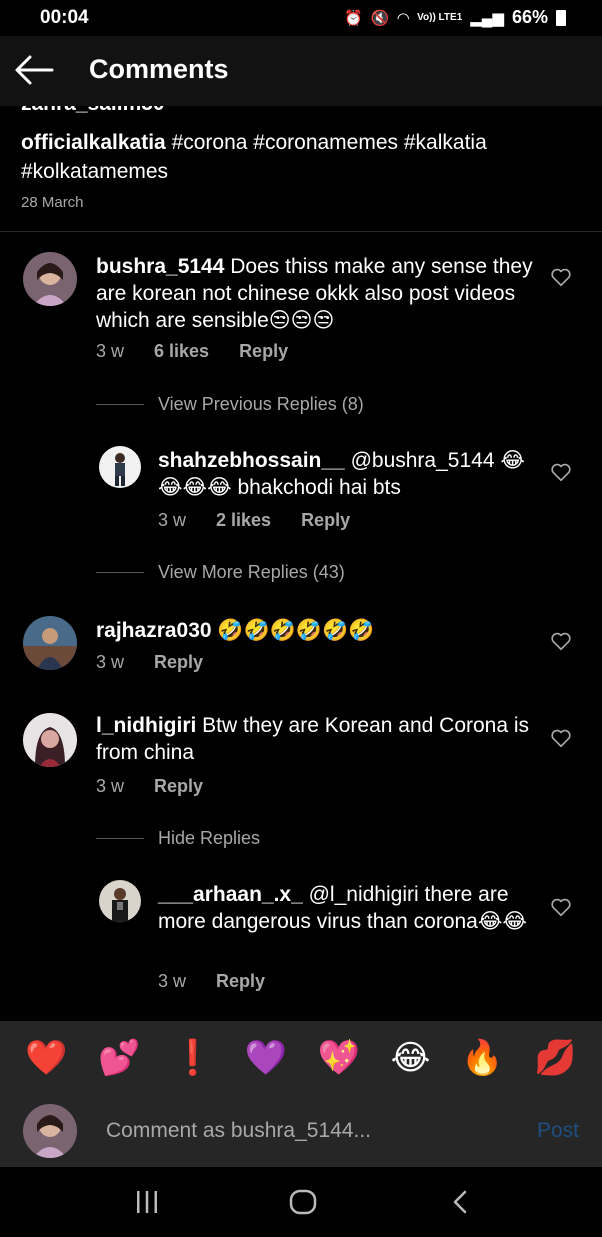  What do you see at coordinates (482, 1058) in the screenshot?
I see `fire-emoji-button: 🔥` at bounding box center [482, 1058].